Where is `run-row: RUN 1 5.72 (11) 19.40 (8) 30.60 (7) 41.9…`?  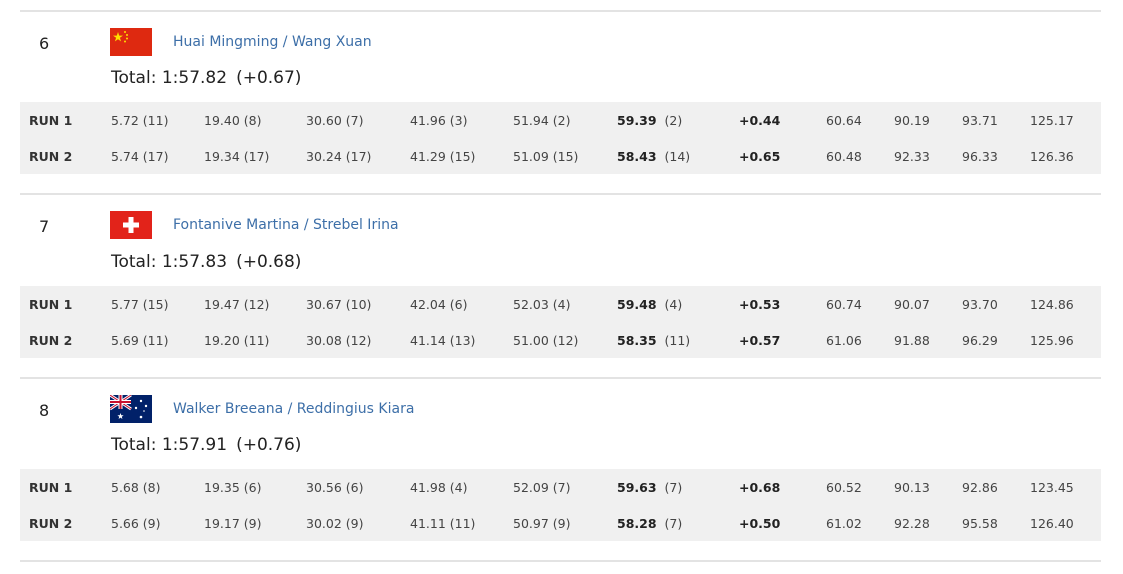
run-row: RUN 1 5.72 (11) 19.40 (8) 30.60 (7) 41.9… is located at coordinates (560, 120).